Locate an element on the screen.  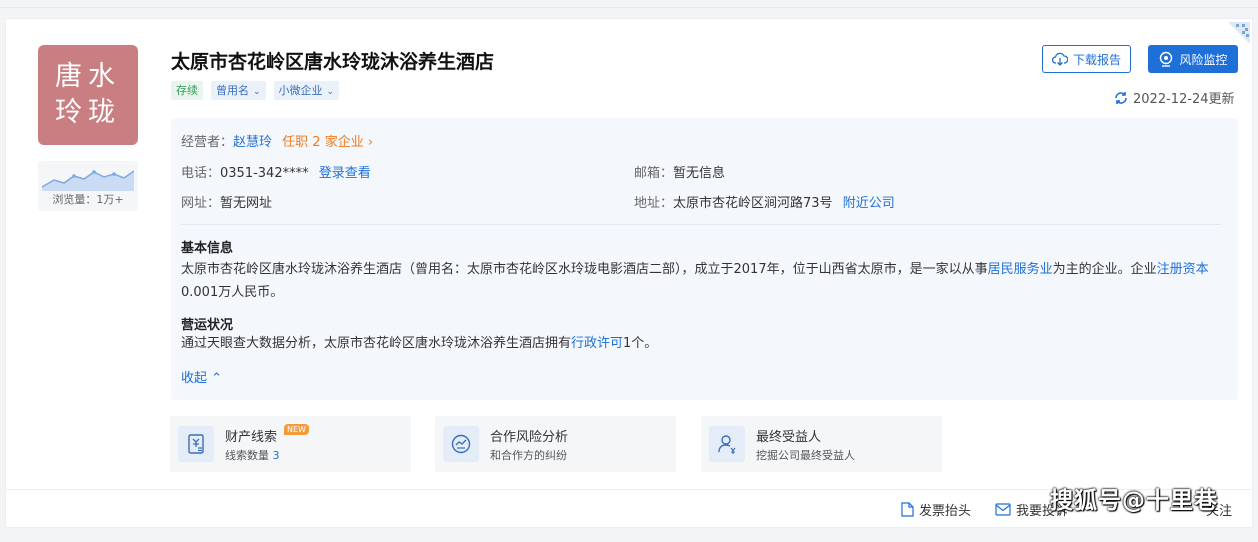
email-value: 暂无信息 is located at coordinates (699, 173).